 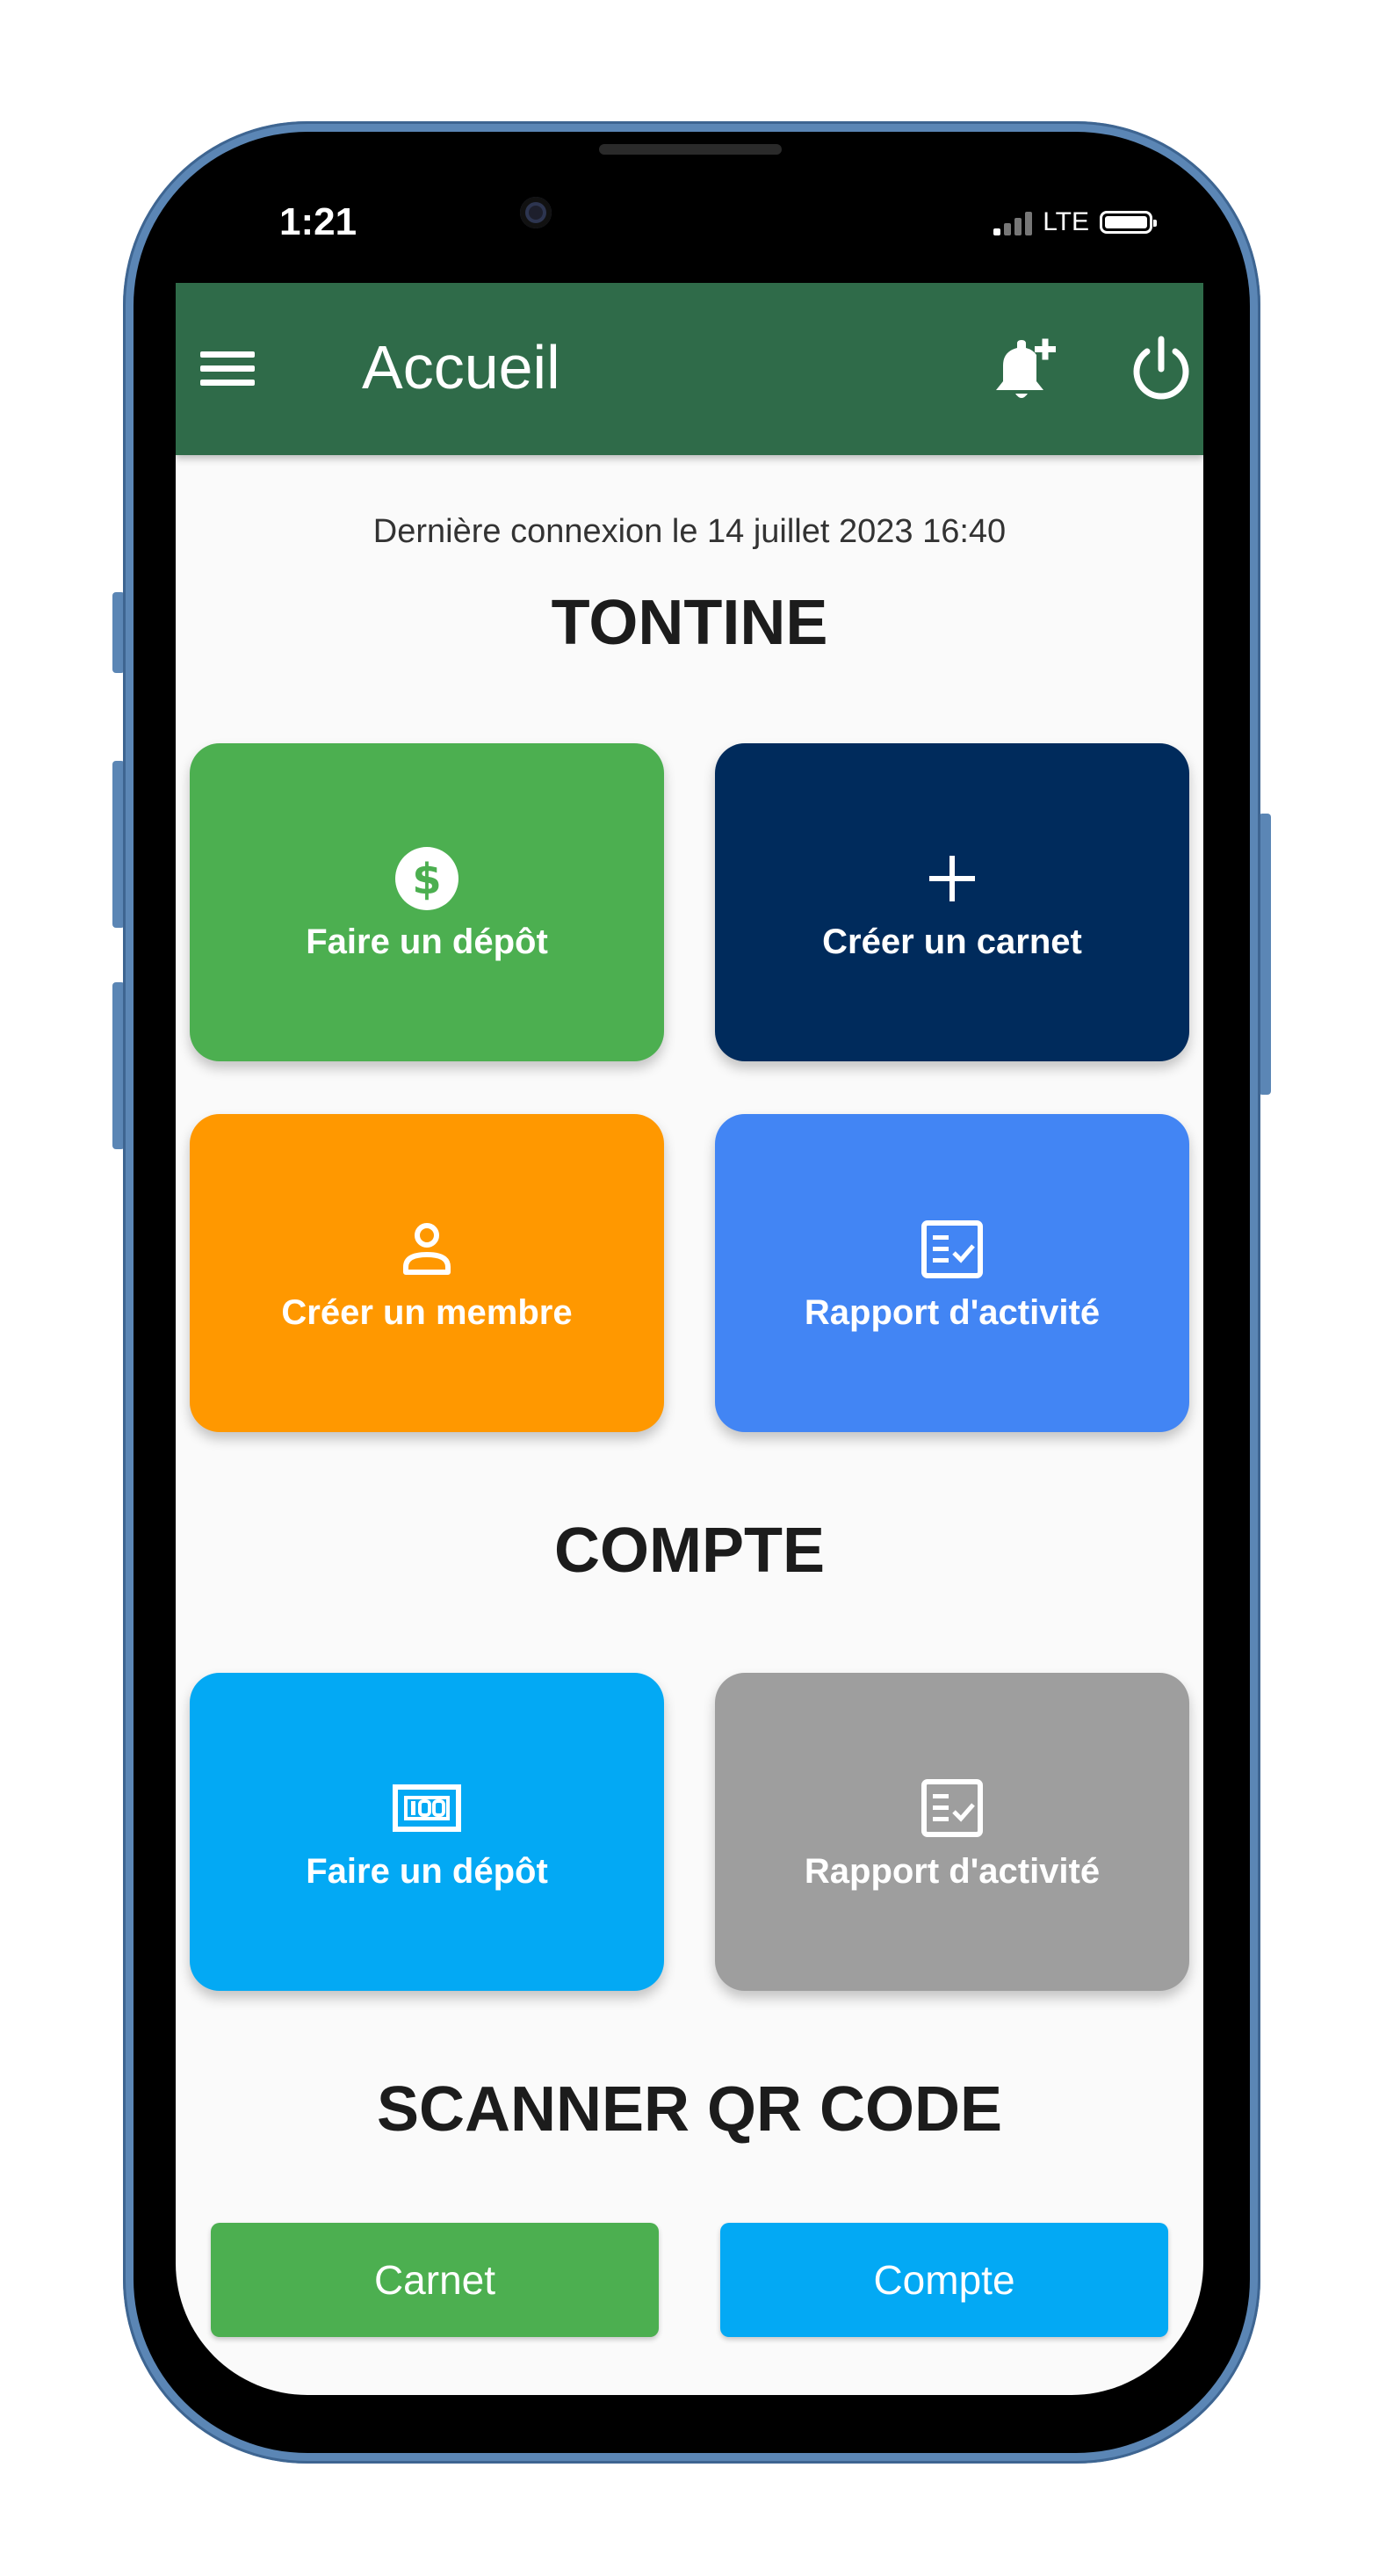 What do you see at coordinates (689, 1551) in the screenshot?
I see `section-title-compte: COMPTE` at bounding box center [689, 1551].